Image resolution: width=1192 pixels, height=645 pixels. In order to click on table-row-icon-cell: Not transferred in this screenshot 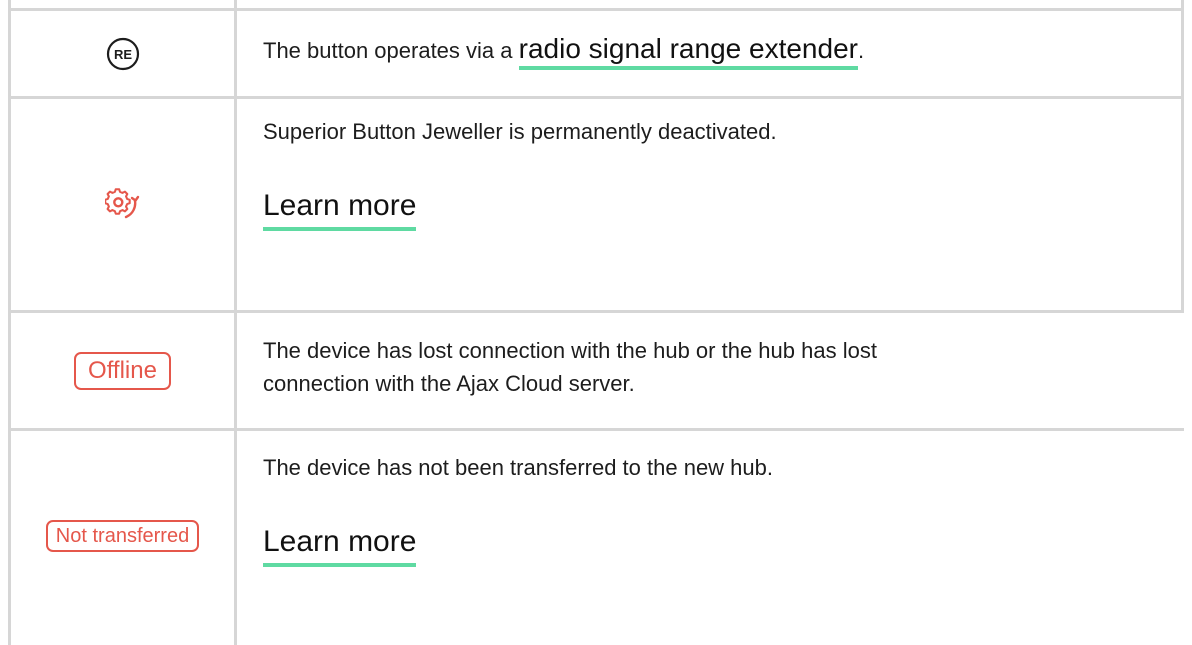, I will do `click(122, 536)`.